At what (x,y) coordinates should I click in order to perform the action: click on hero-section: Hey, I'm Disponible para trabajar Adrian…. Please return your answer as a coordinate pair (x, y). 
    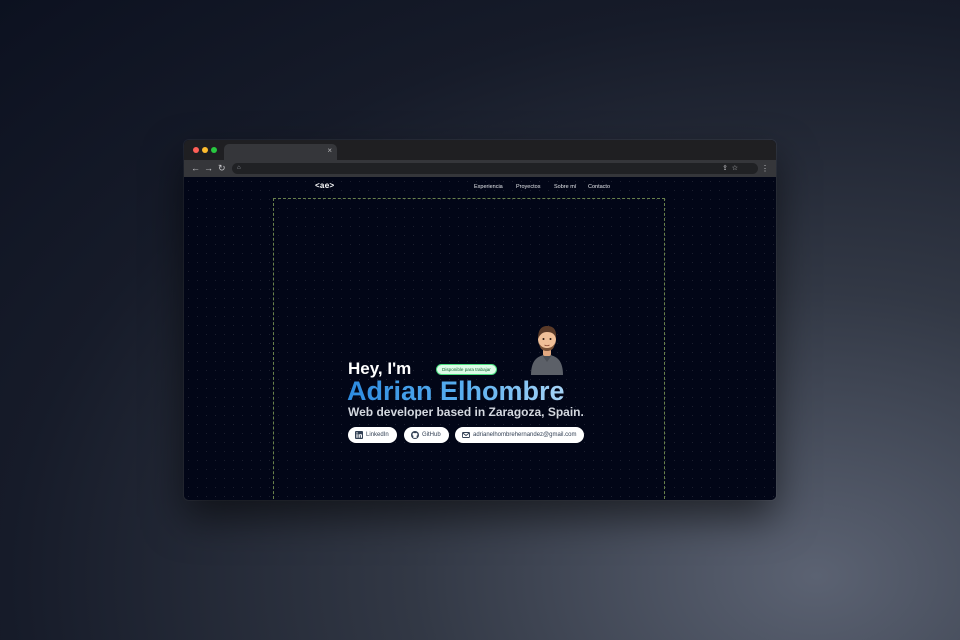
    Looking at the image, I should click on (477, 338).